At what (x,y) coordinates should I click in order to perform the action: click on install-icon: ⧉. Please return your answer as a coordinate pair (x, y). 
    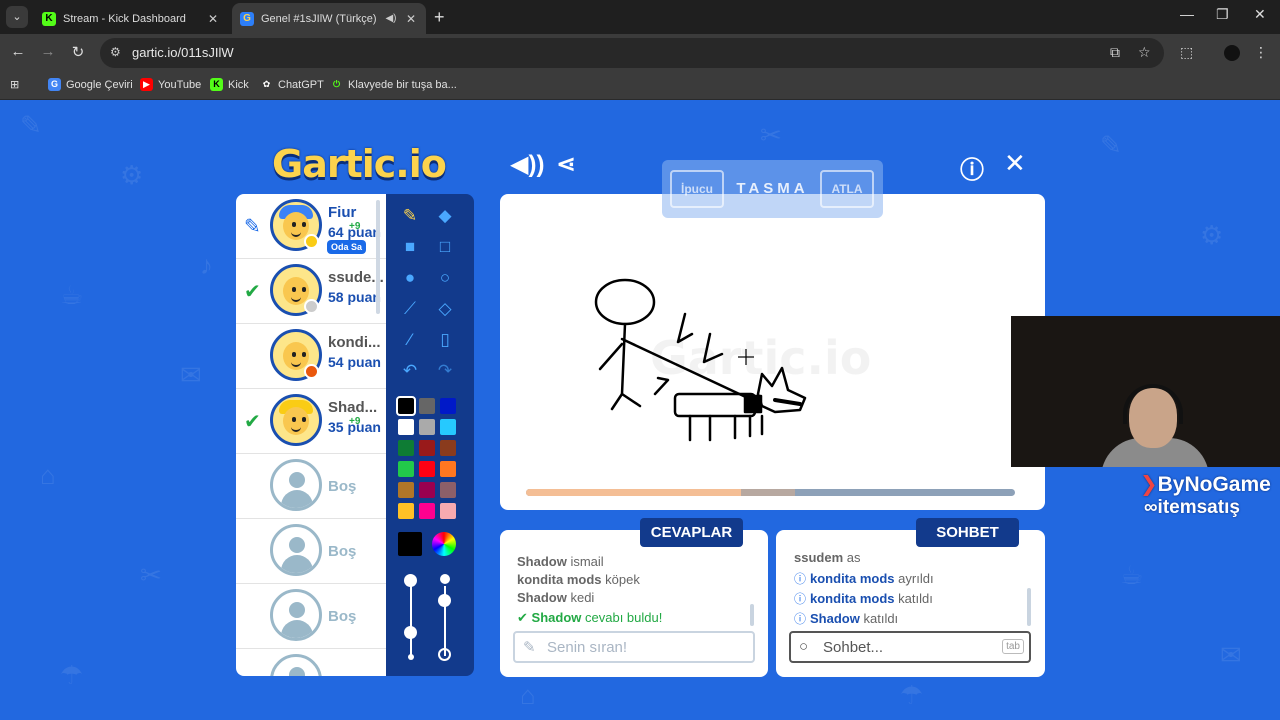
    Looking at the image, I should click on (1115, 52).